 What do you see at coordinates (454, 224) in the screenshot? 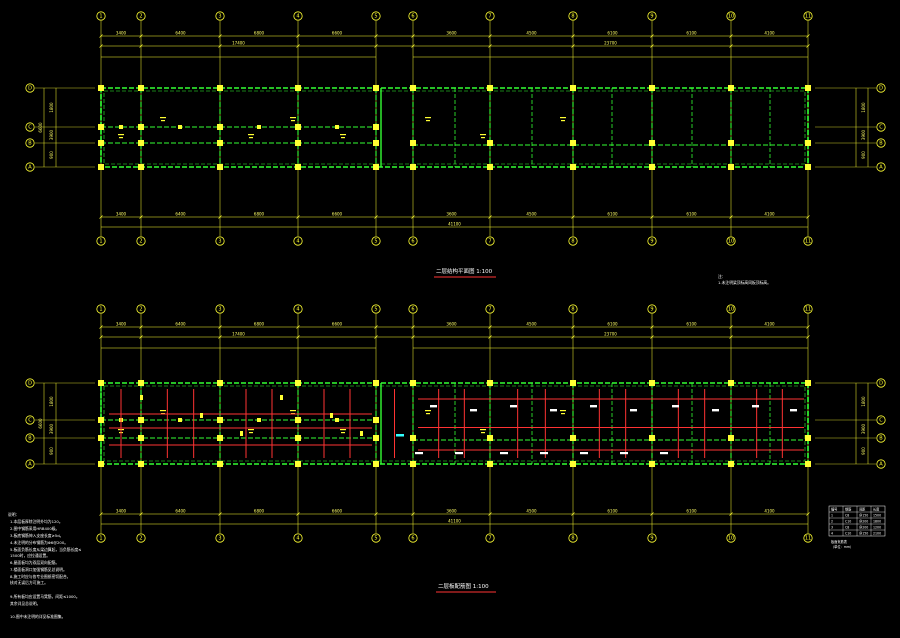
I see `dim-label-bottom-2: 41100` at bounding box center [454, 224].